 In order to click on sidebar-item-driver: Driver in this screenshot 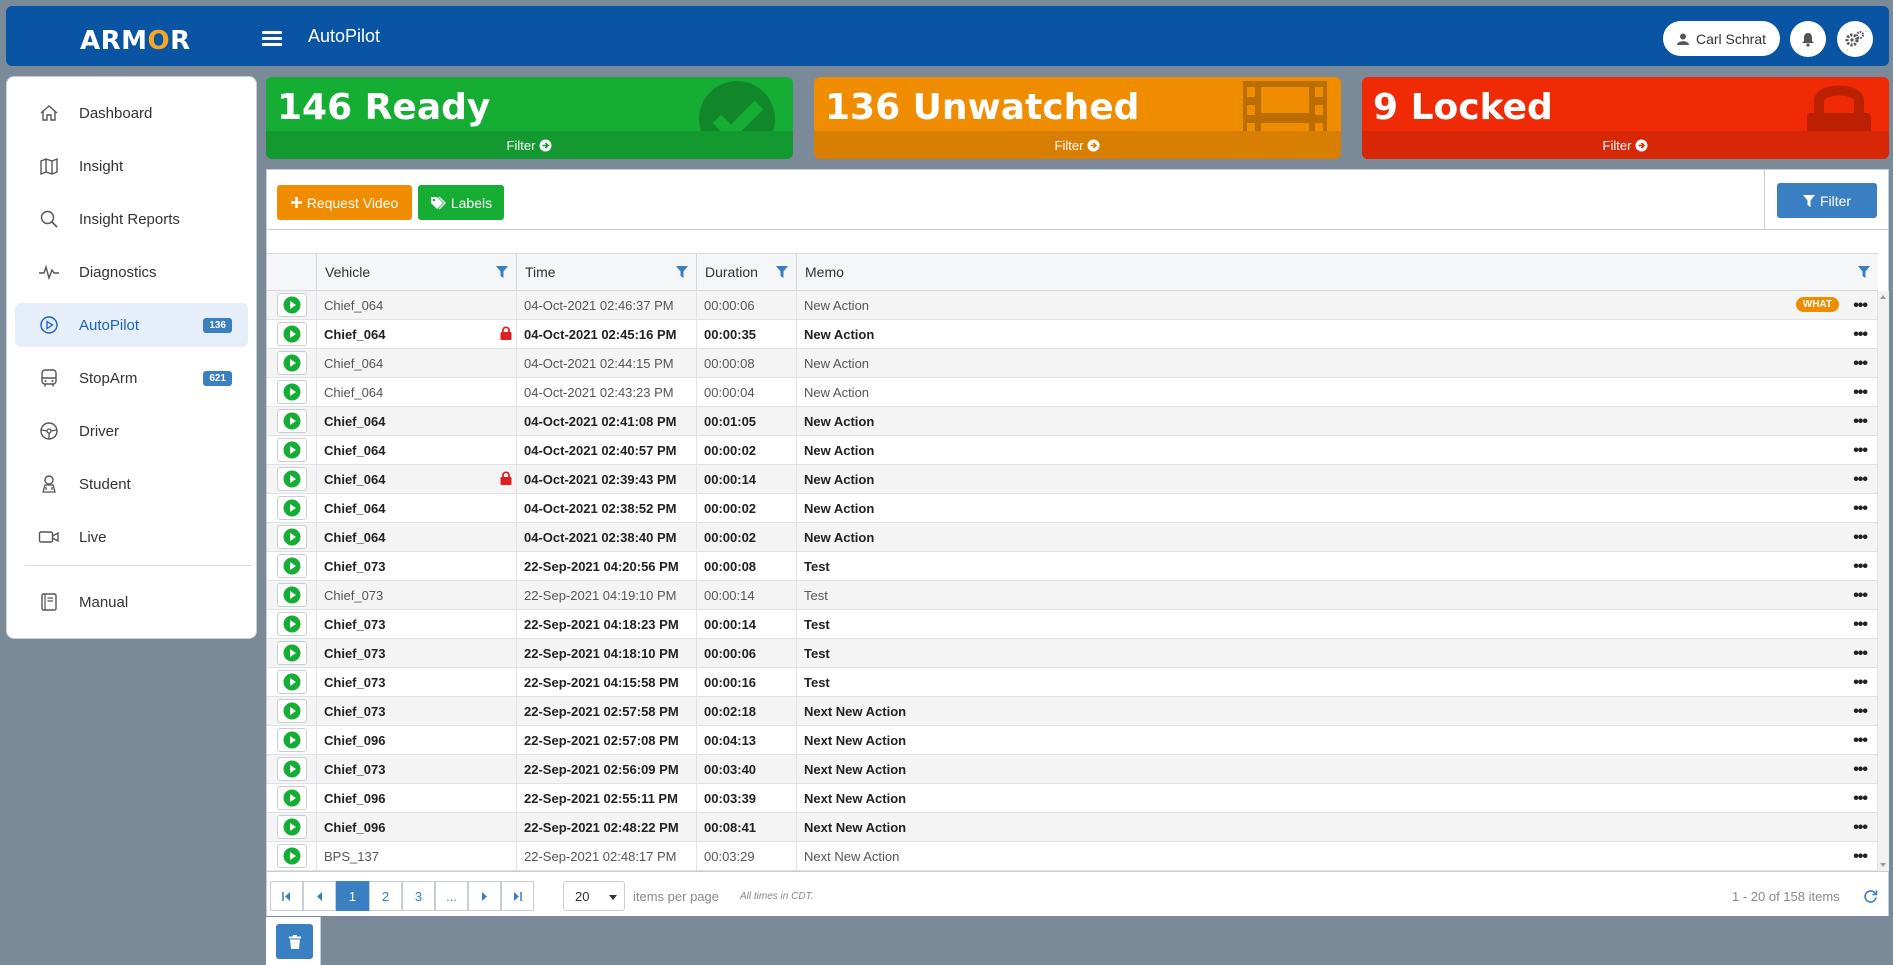, I will do `click(131, 431)`.